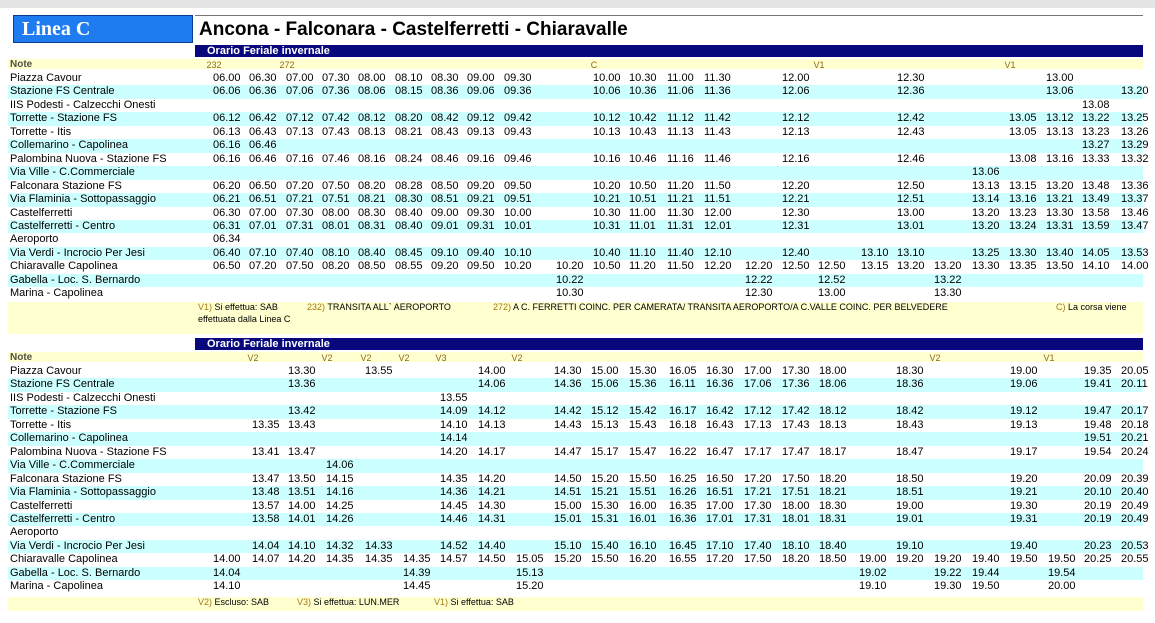 This screenshot has width=1155, height=623. Describe the element at coordinates (492, 371) in the screenshot. I see `departure-time: 14.00` at that location.